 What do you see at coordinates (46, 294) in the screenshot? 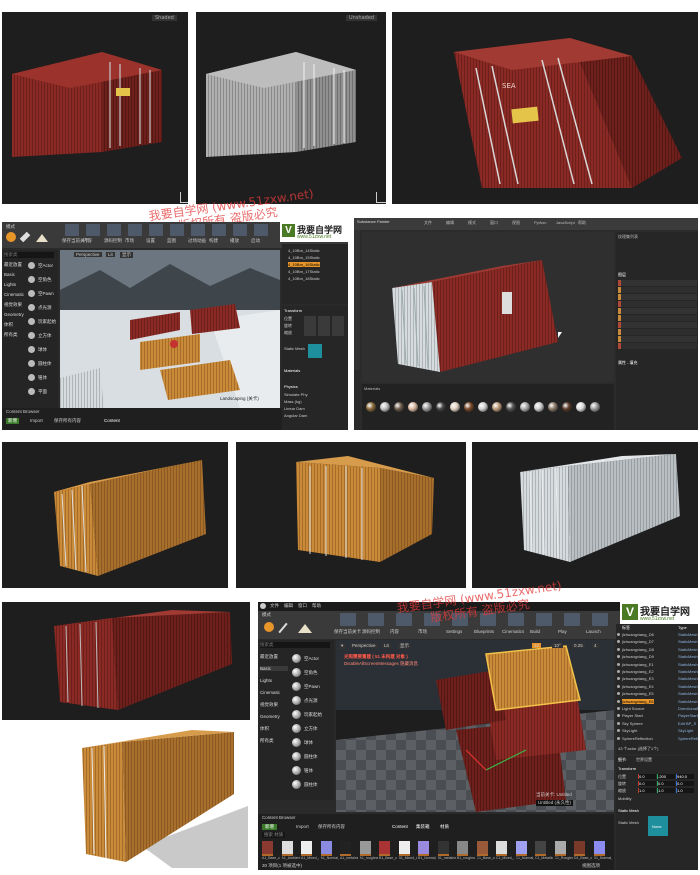
I see `place-item-label: 空Pawn` at bounding box center [46, 294].